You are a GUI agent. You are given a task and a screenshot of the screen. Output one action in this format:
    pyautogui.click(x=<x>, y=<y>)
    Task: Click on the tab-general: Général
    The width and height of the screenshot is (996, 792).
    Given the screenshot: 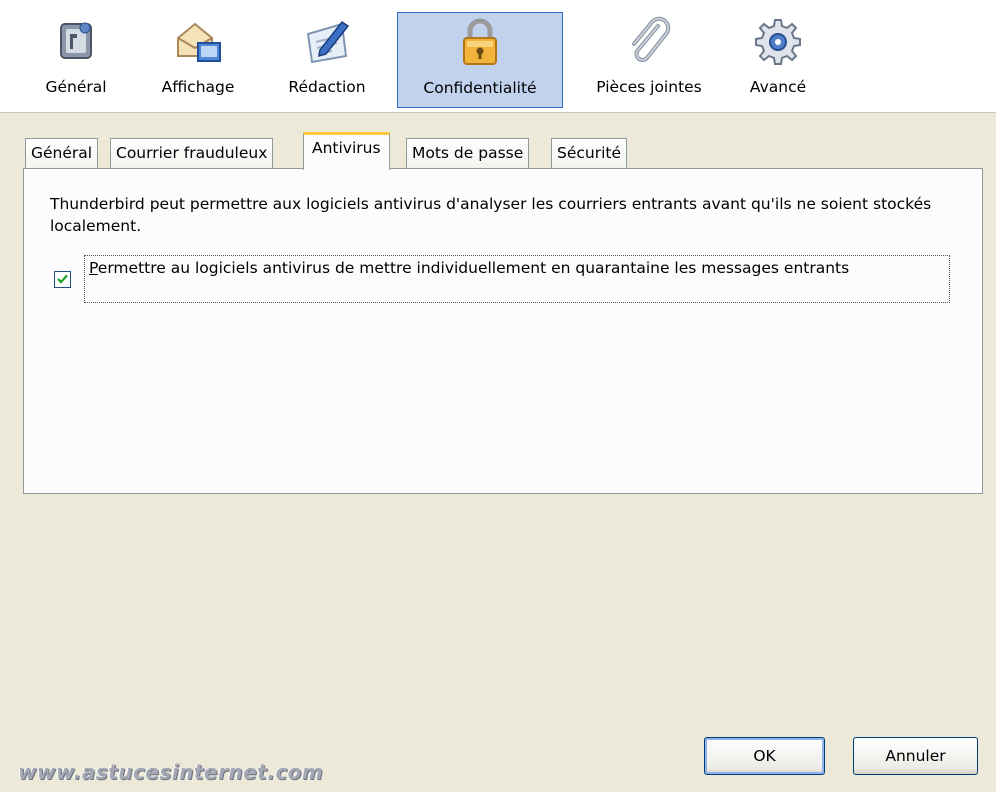 What is the action you would take?
    pyautogui.click(x=62, y=153)
    